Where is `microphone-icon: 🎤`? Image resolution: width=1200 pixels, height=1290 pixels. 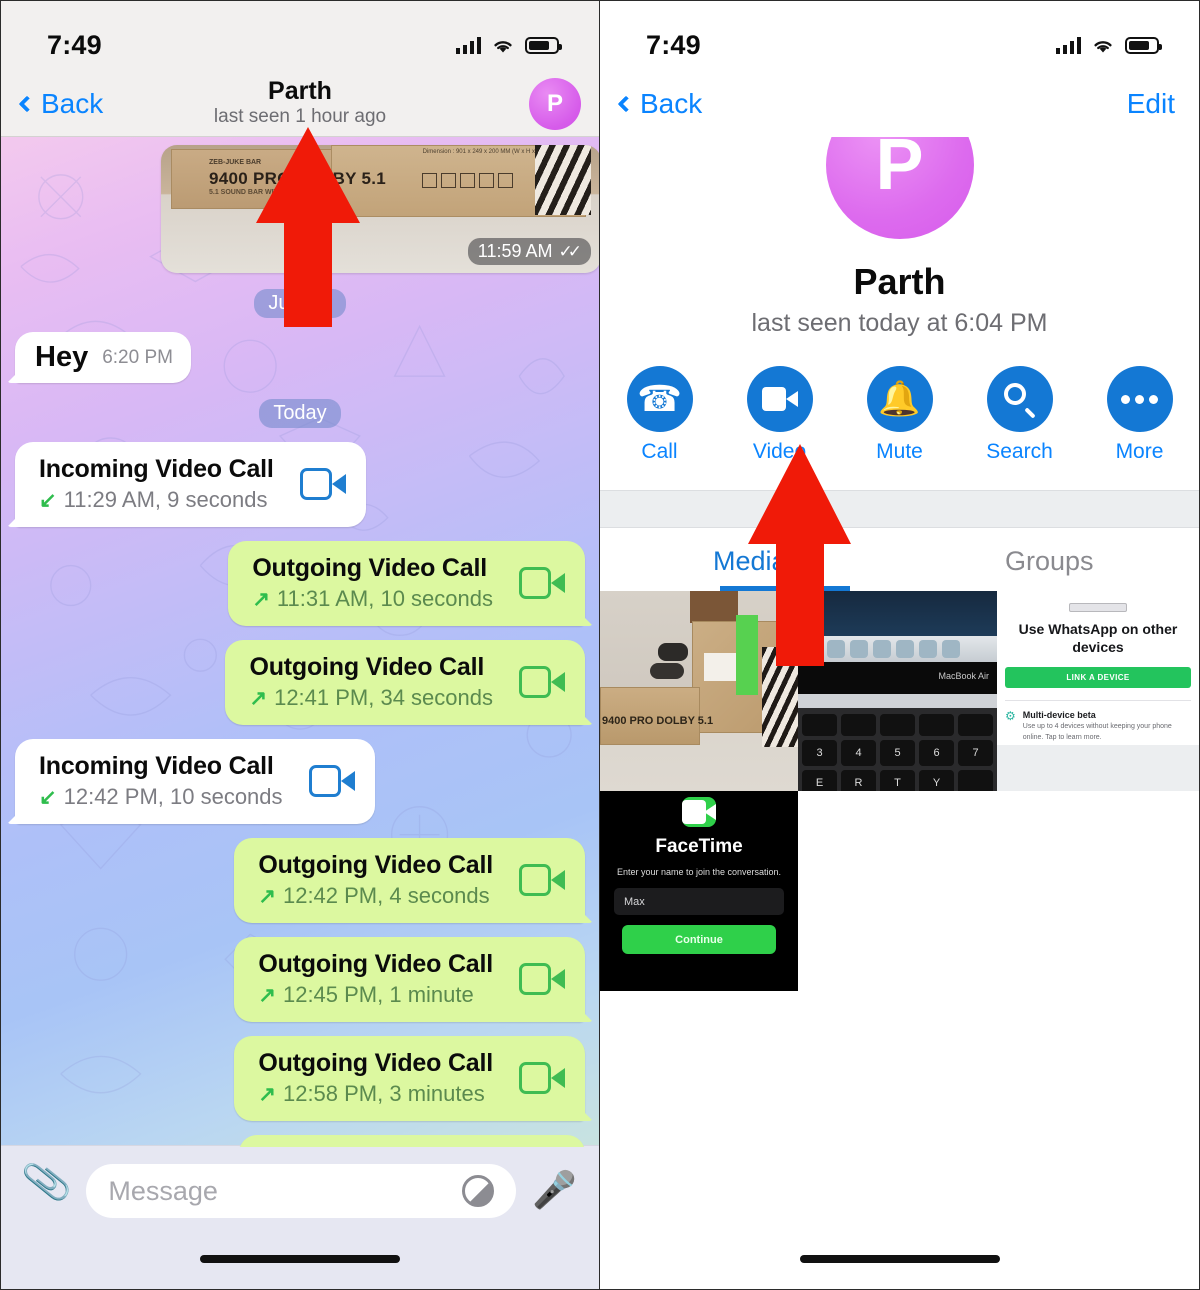
microphone-icon: 🎤 is located at coordinates (554, 1186).